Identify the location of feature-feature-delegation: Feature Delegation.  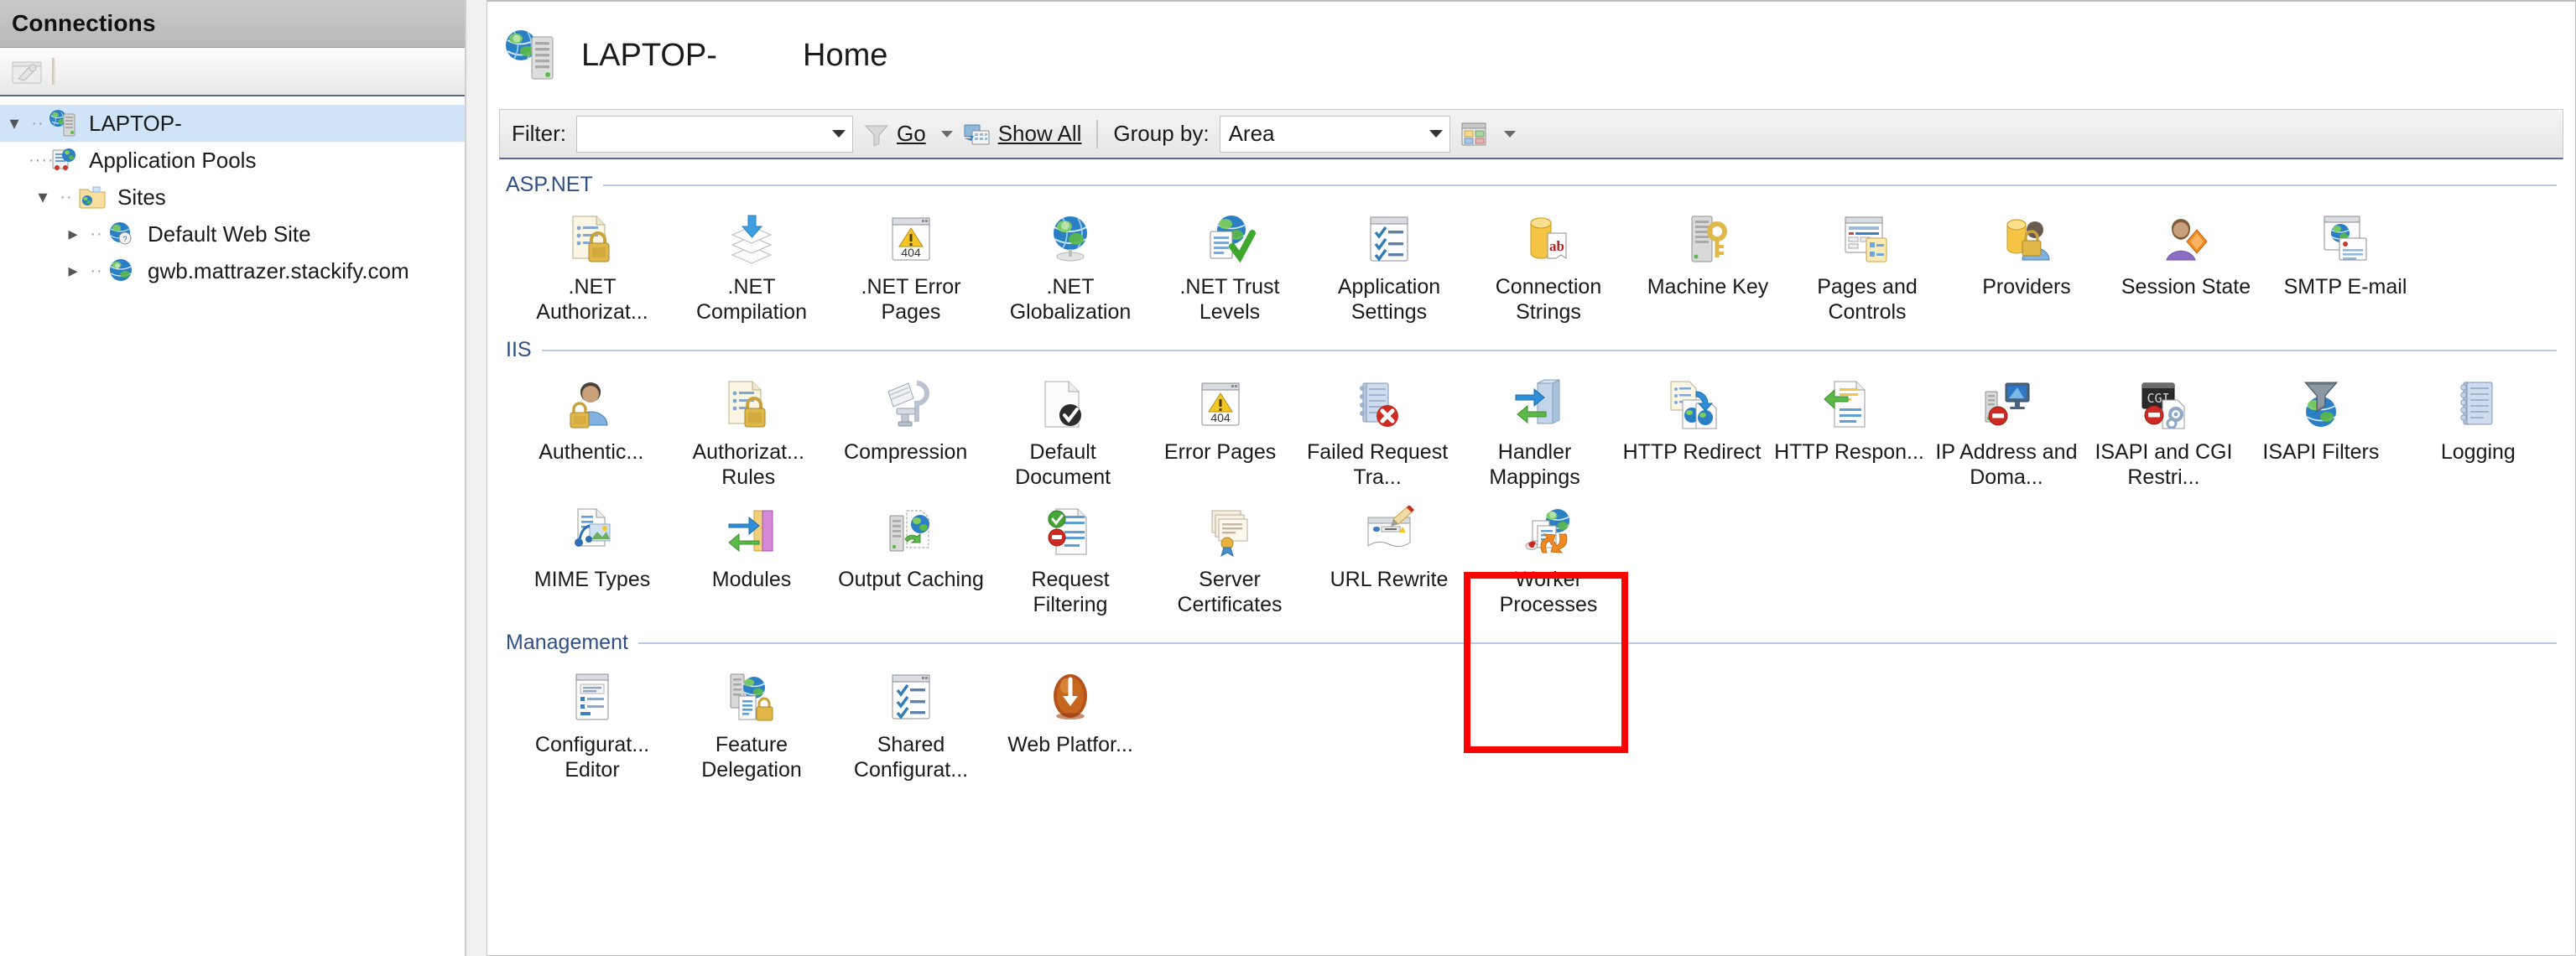
(751, 718).